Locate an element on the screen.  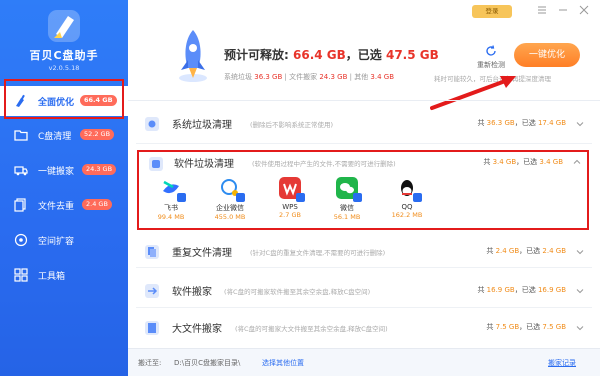
wechat-icon is located at coordinates (349, 189).